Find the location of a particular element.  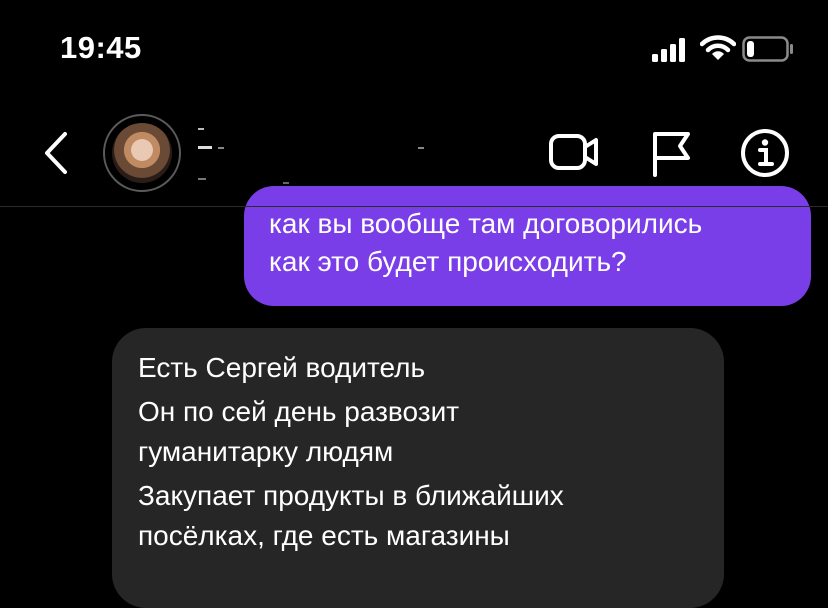

flag-icon is located at coordinates (671, 154).